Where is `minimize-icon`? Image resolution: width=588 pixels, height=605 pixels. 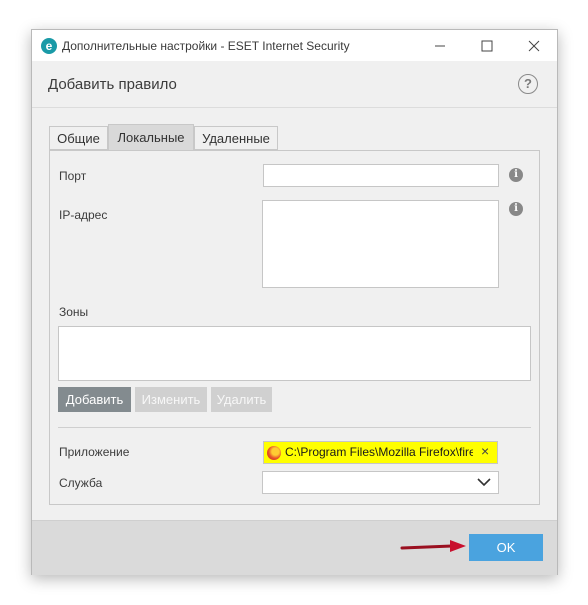 minimize-icon is located at coordinates (440, 46).